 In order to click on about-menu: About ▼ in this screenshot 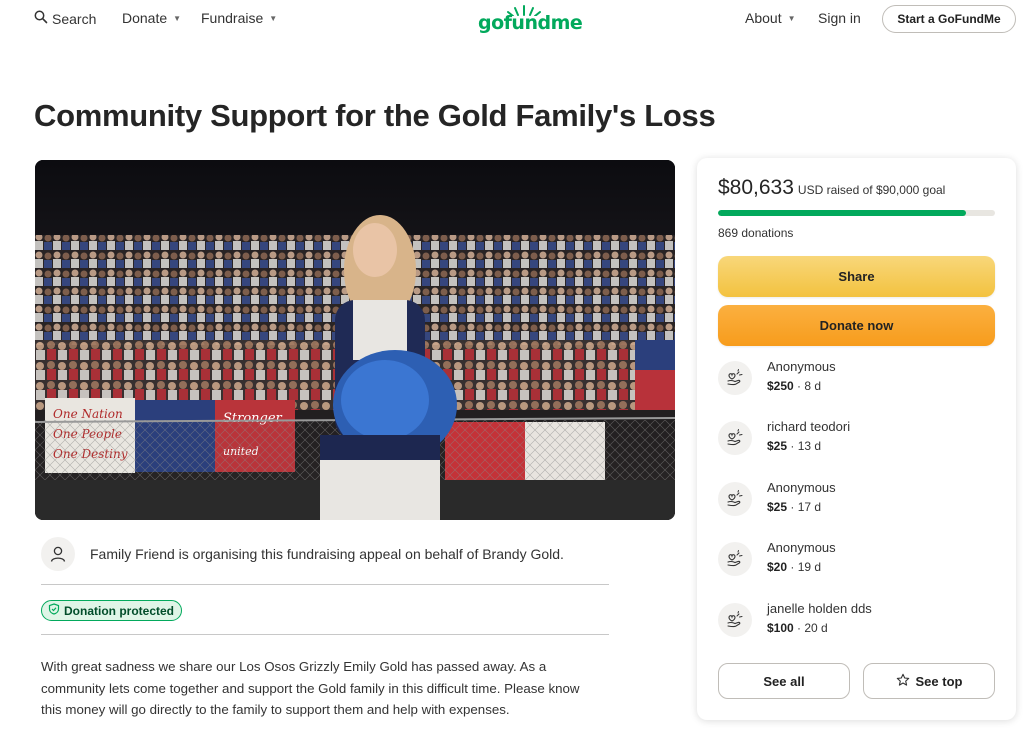, I will do `click(770, 18)`.